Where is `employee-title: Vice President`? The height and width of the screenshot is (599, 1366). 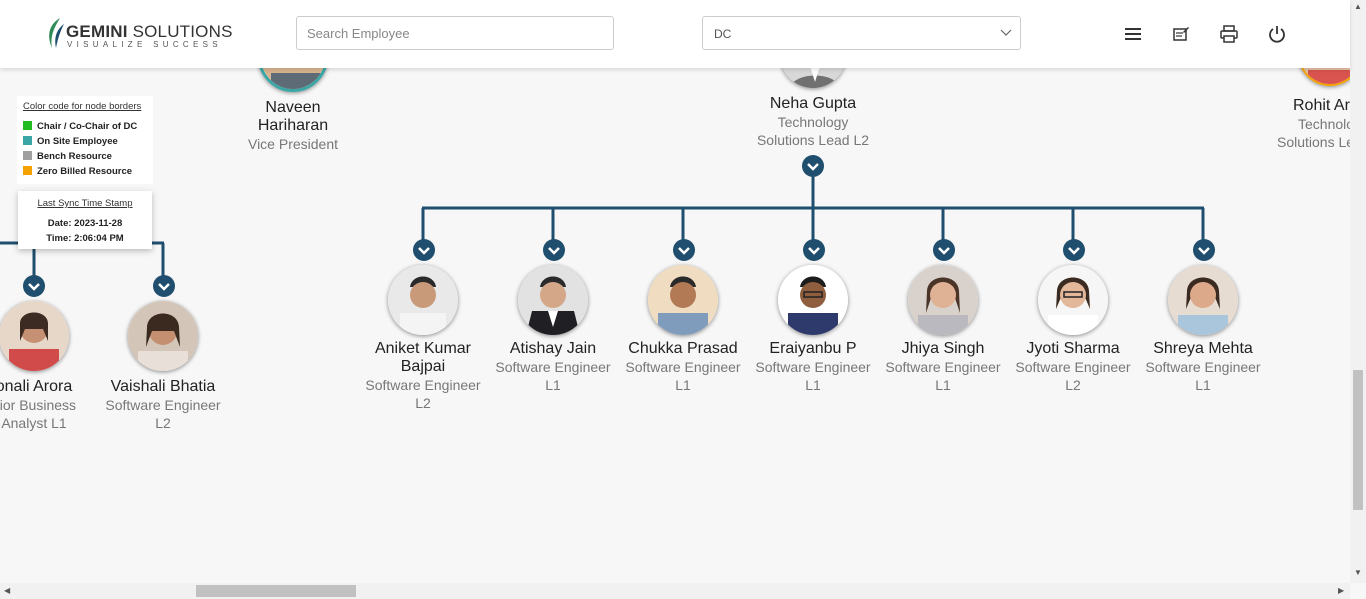 employee-title: Vice President is located at coordinates (292, 144).